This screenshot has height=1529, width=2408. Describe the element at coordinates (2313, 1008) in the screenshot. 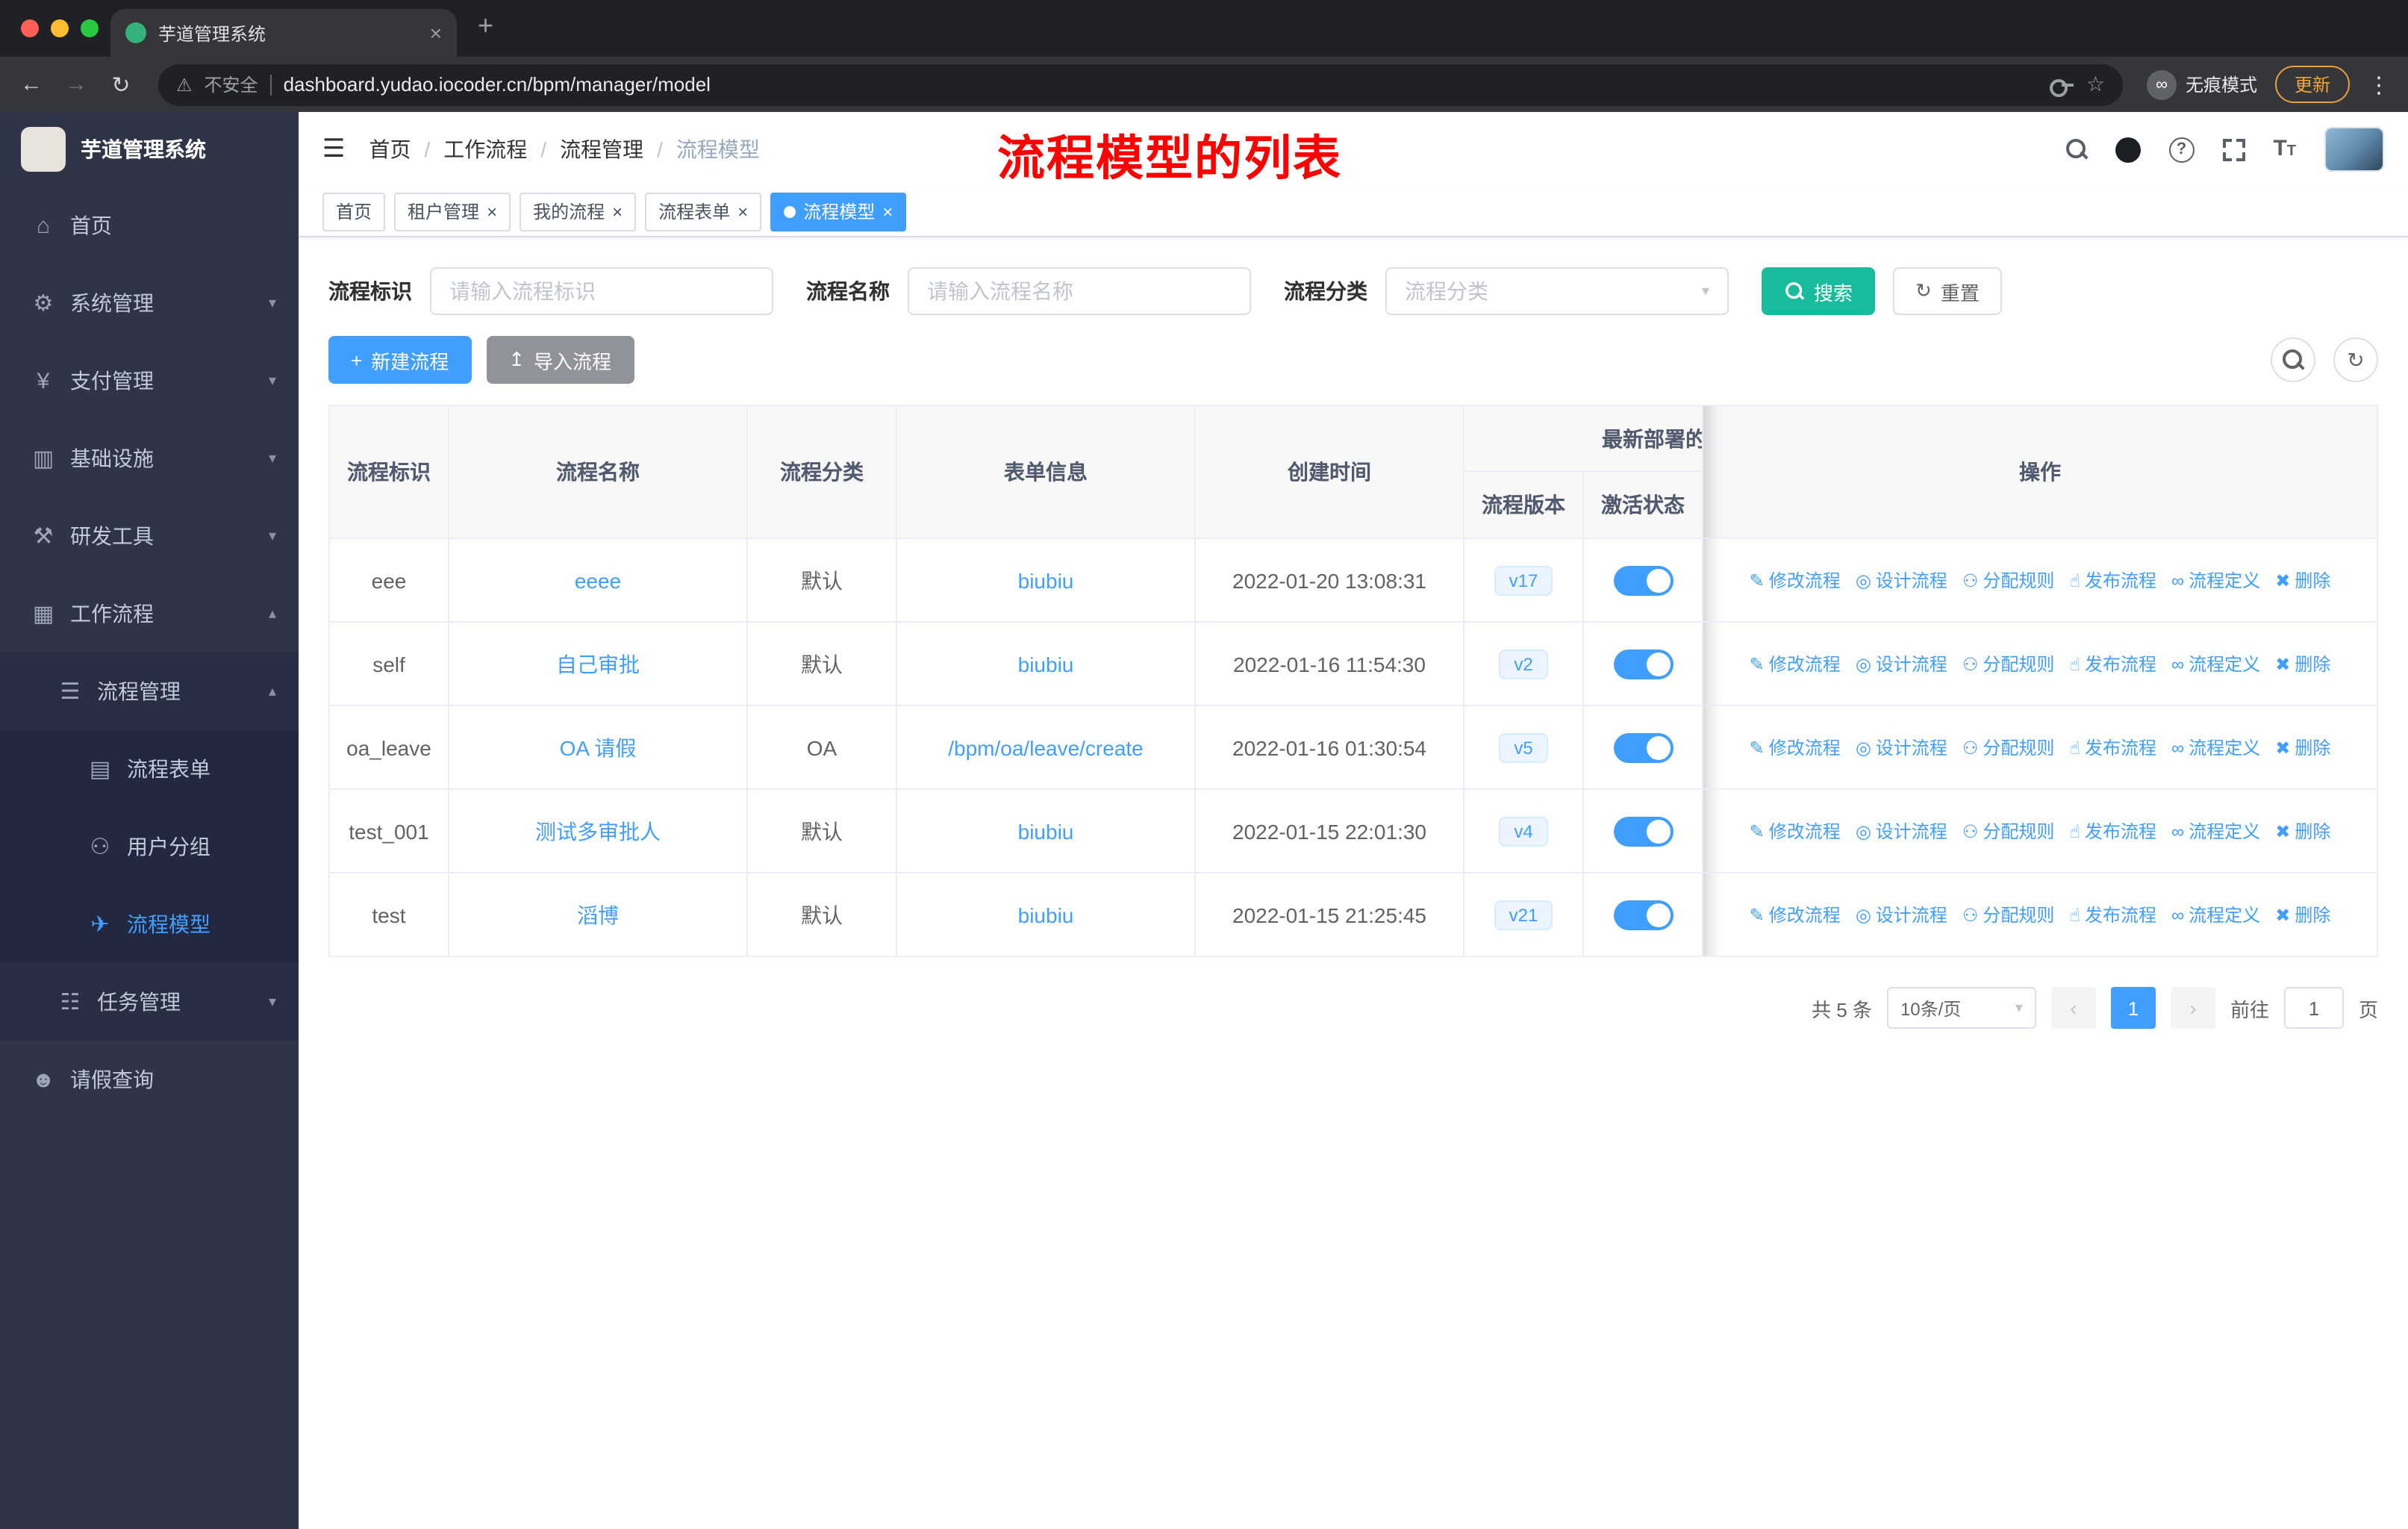

I see `goto-page-input` at that location.